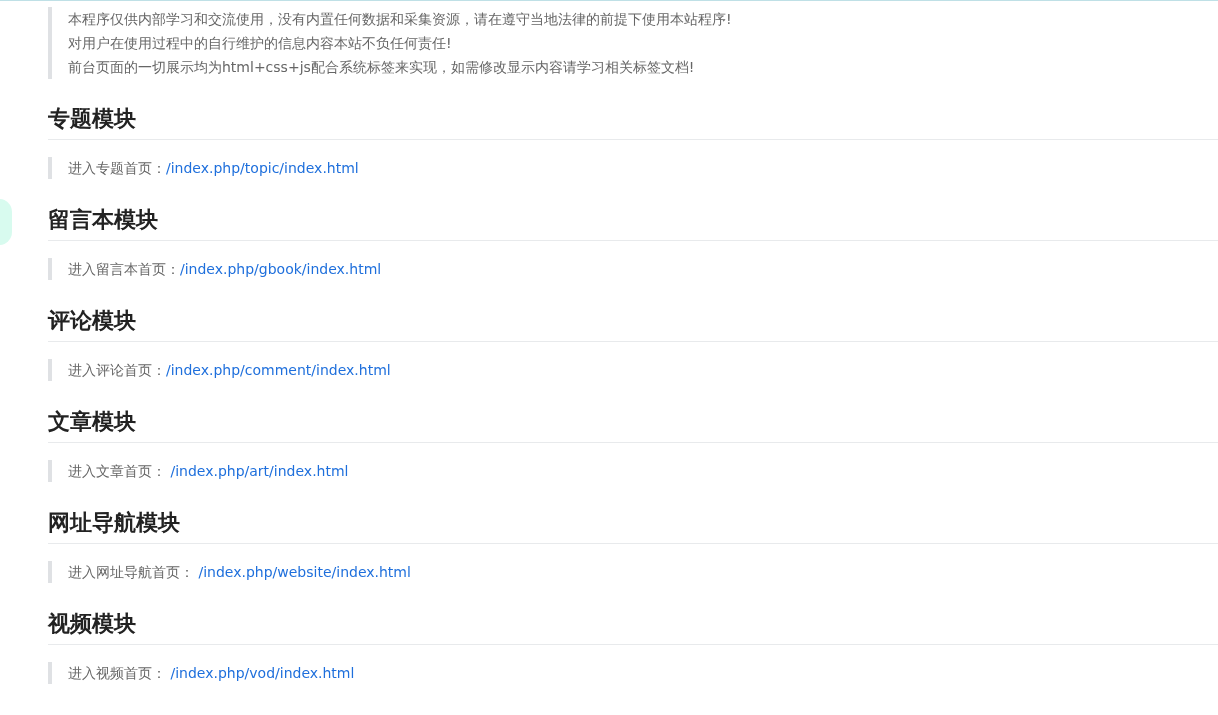 The image size is (1218, 715). Describe the element at coordinates (633, 626) in the screenshot. I see `section-heading: 视频模块` at that location.